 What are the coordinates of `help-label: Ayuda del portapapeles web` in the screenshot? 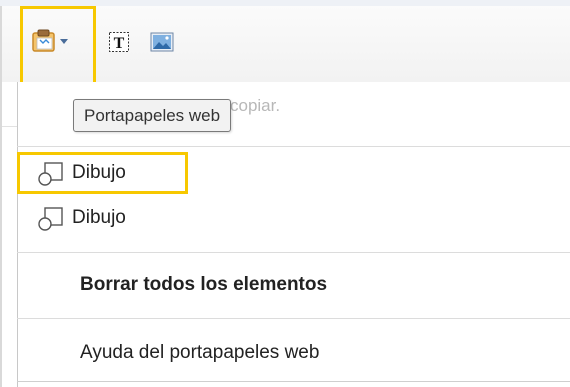 It's located at (200, 352).